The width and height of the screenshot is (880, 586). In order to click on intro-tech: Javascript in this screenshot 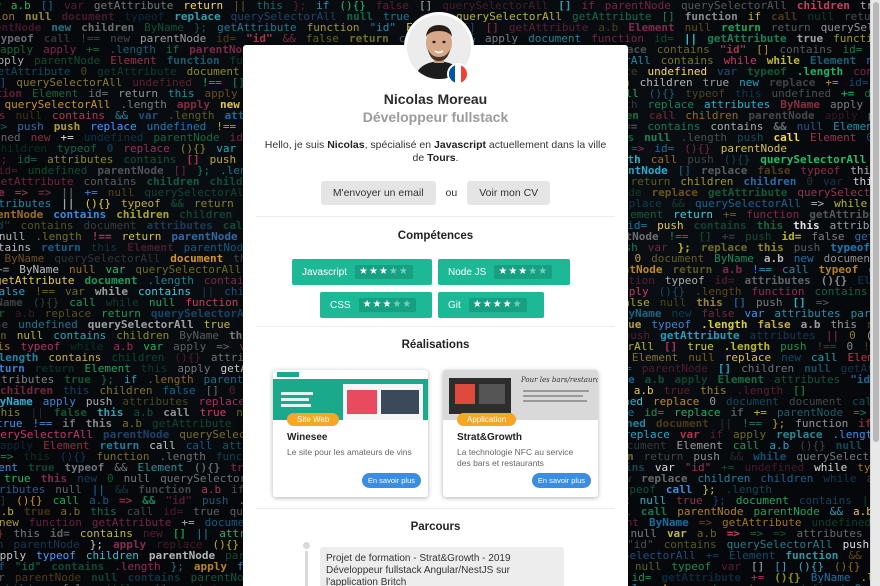, I will do `click(460, 145)`.